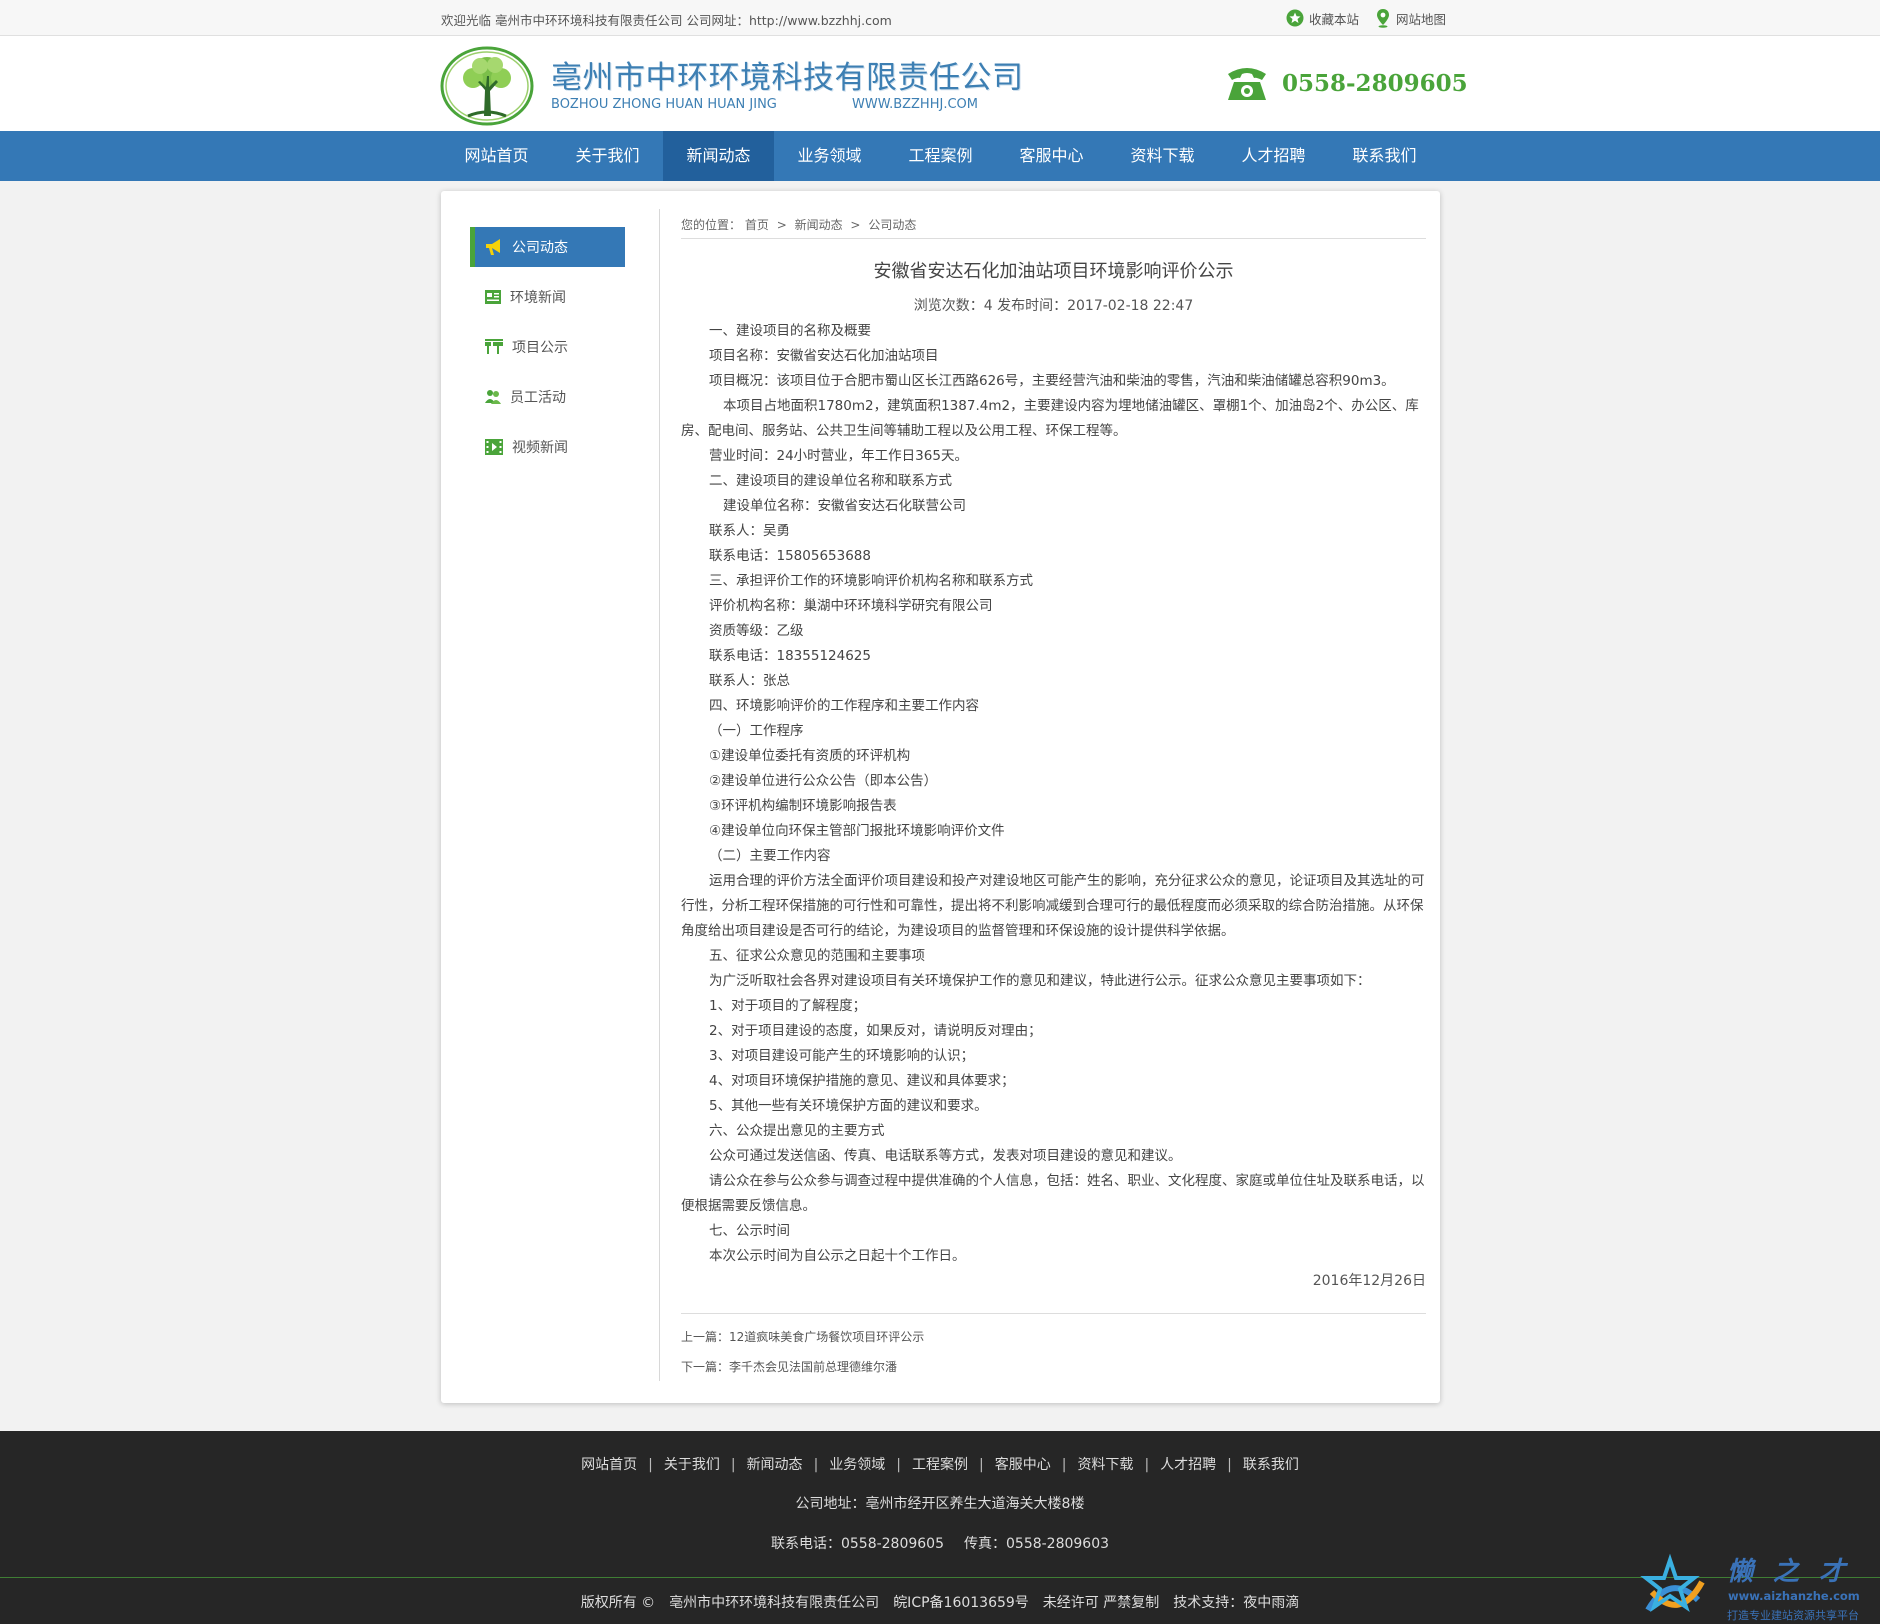 This screenshot has height=1624, width=1880. I want to click on sitemap-link: 网站地图, so click(1410, 18).